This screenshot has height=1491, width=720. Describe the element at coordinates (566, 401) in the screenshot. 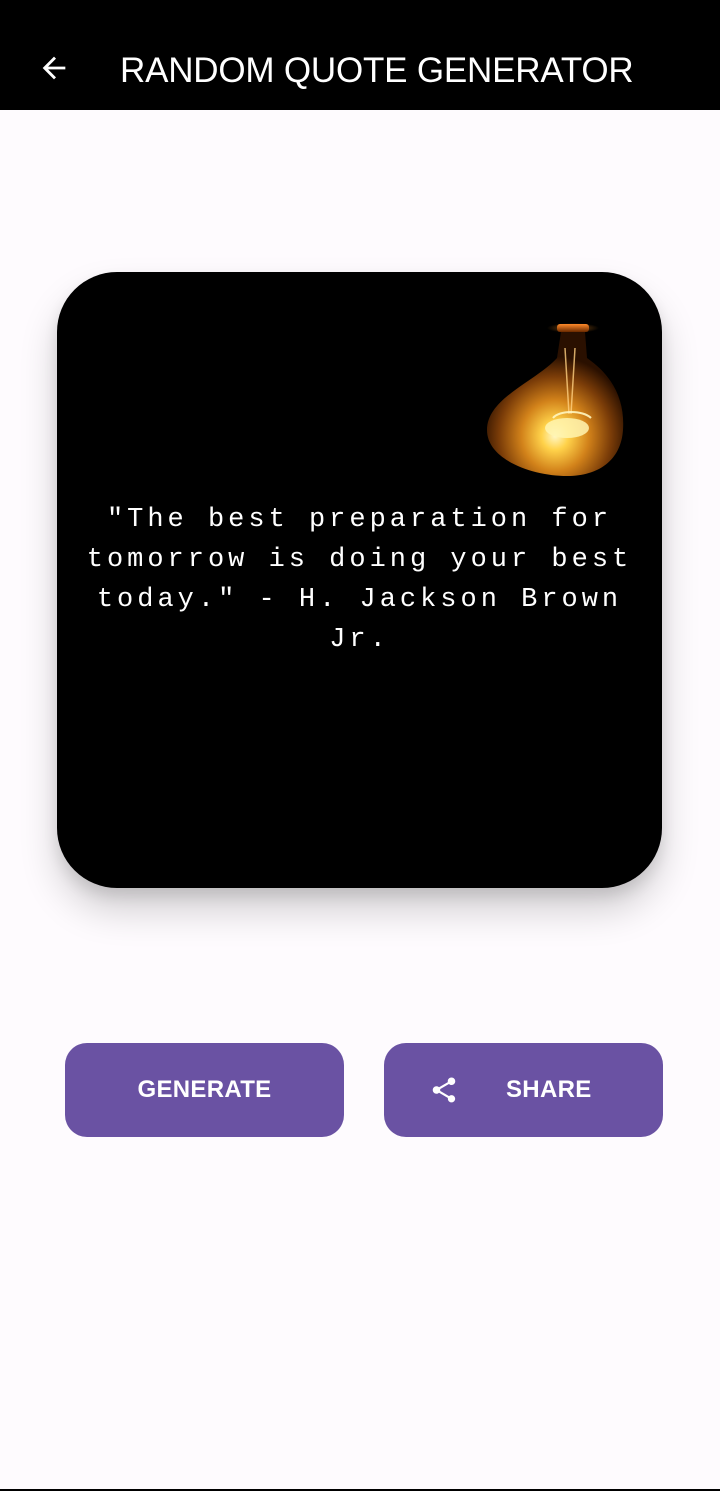

I see `light-bulb-icon` at that location.